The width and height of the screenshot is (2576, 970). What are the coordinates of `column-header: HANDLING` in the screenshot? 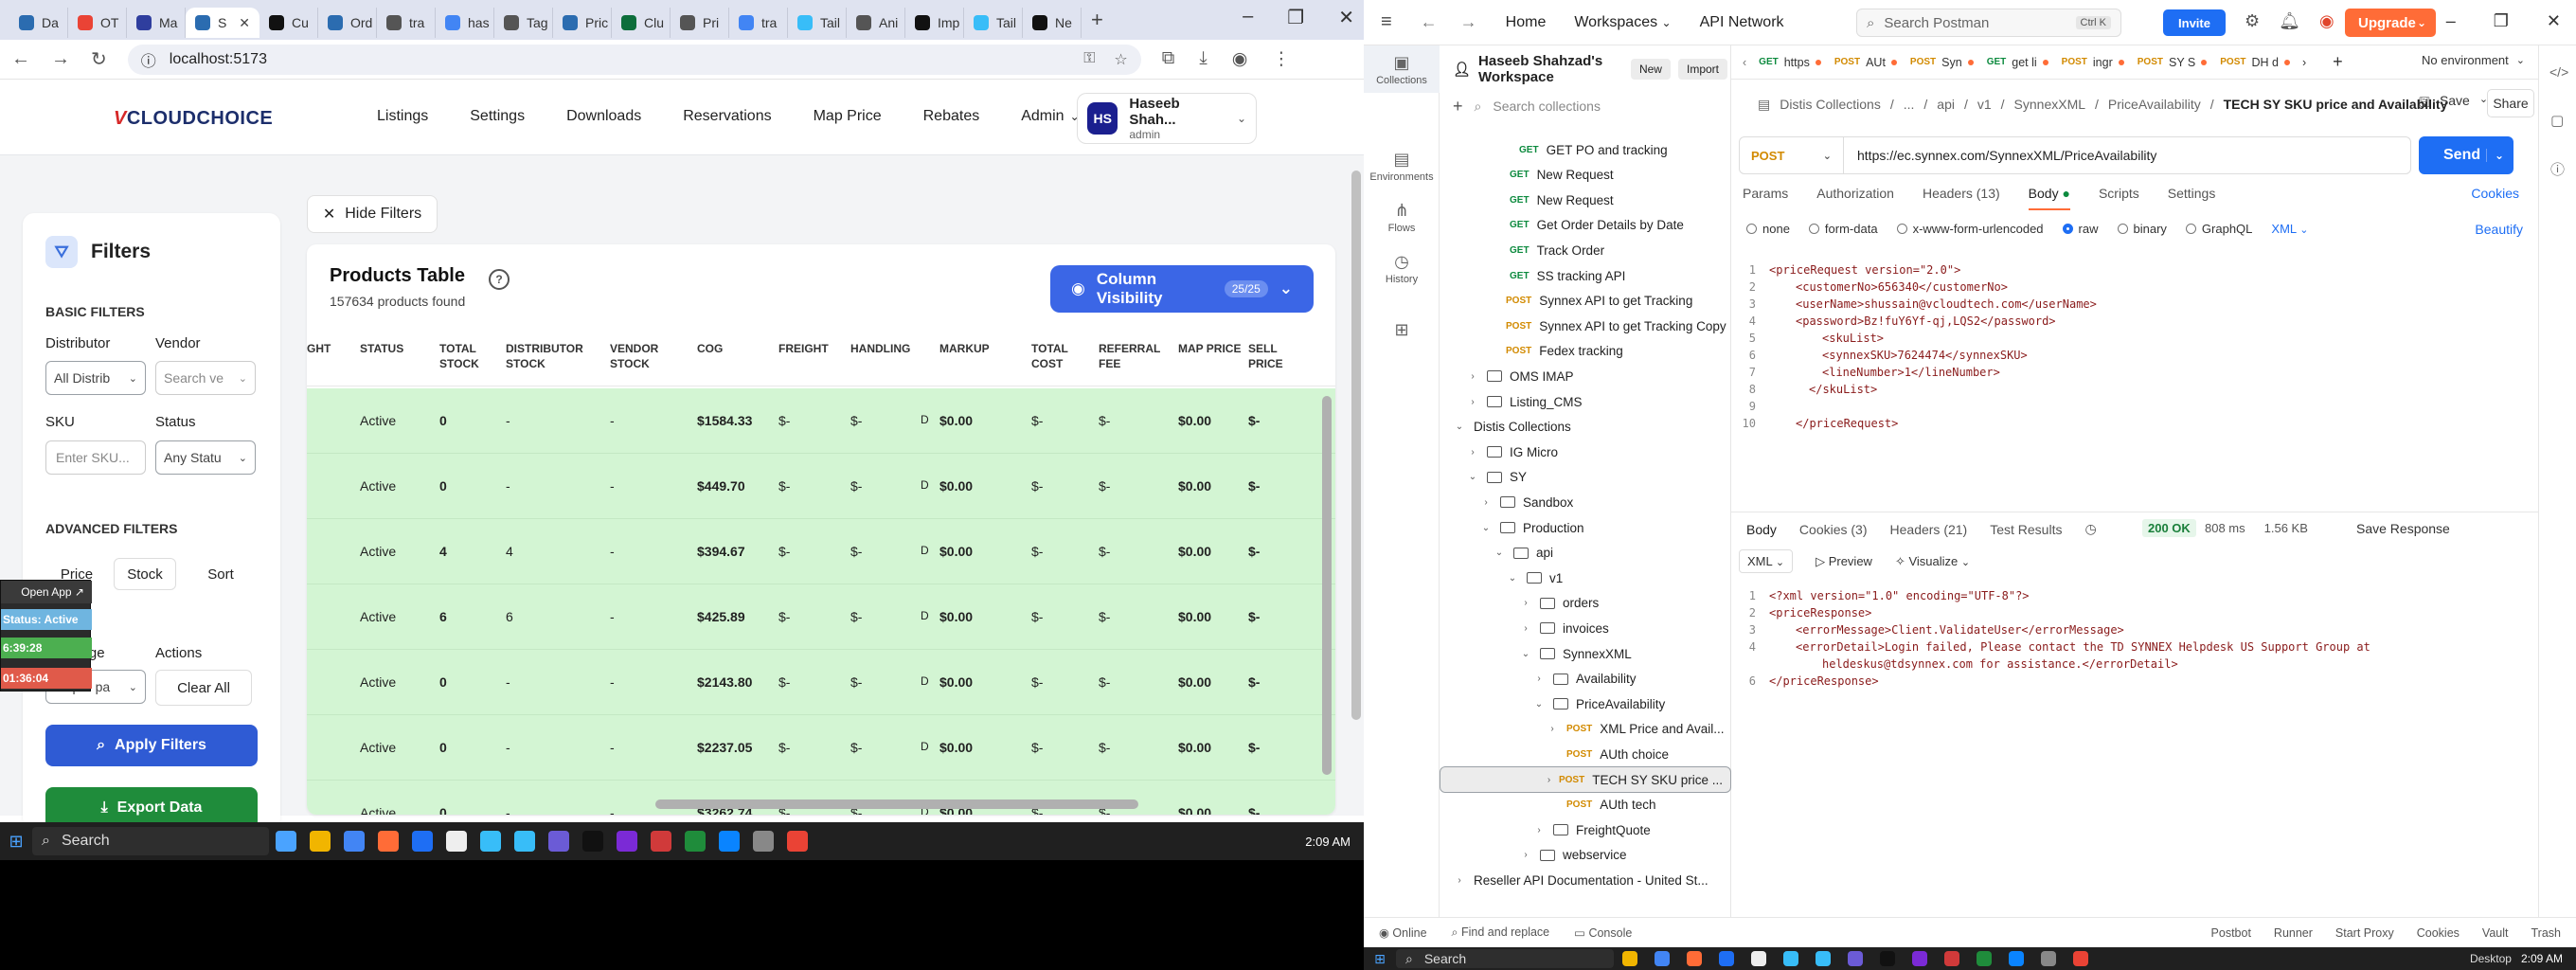 It's located at (883, 348).